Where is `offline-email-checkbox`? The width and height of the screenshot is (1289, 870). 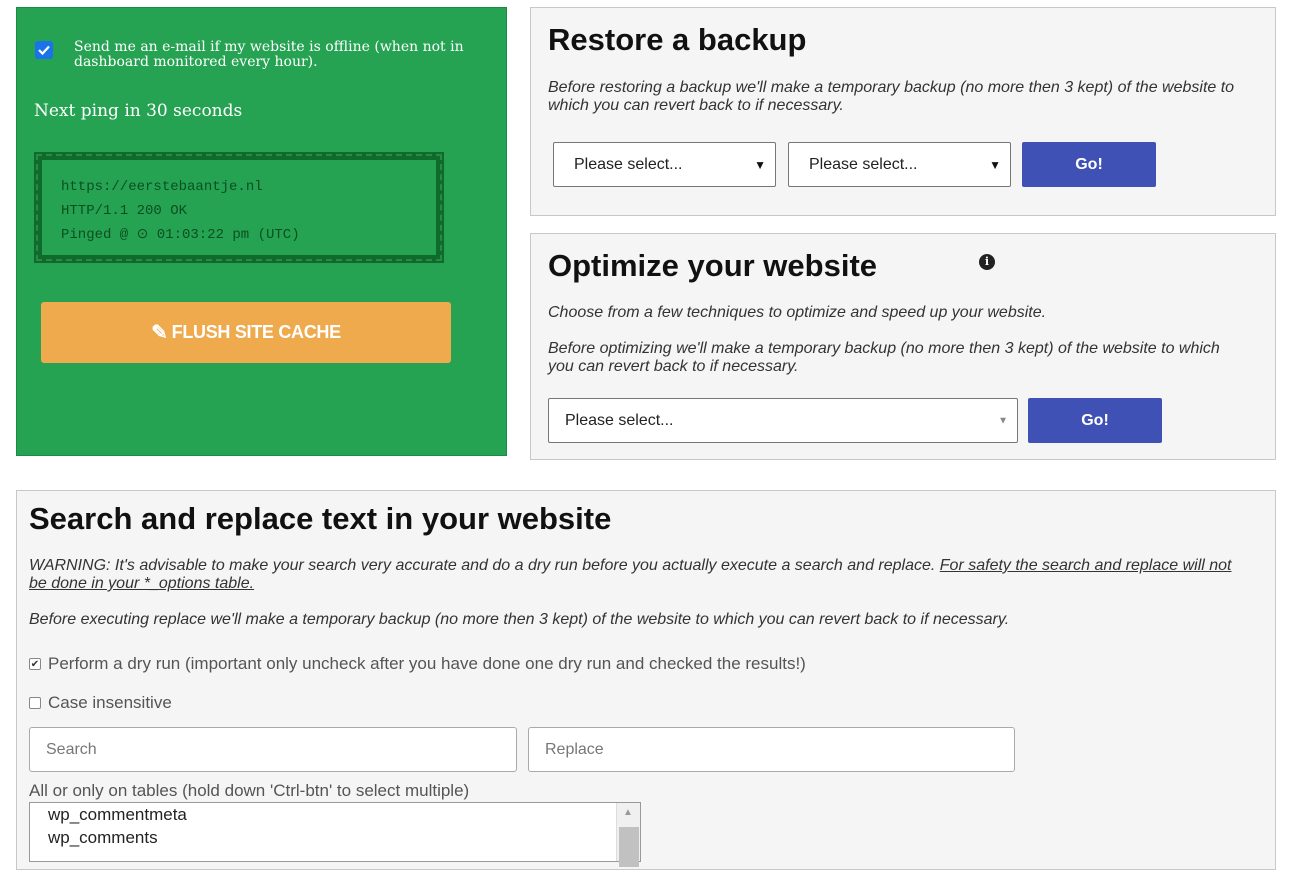
offline-email-checkbox is located at coordinates (44, 50).